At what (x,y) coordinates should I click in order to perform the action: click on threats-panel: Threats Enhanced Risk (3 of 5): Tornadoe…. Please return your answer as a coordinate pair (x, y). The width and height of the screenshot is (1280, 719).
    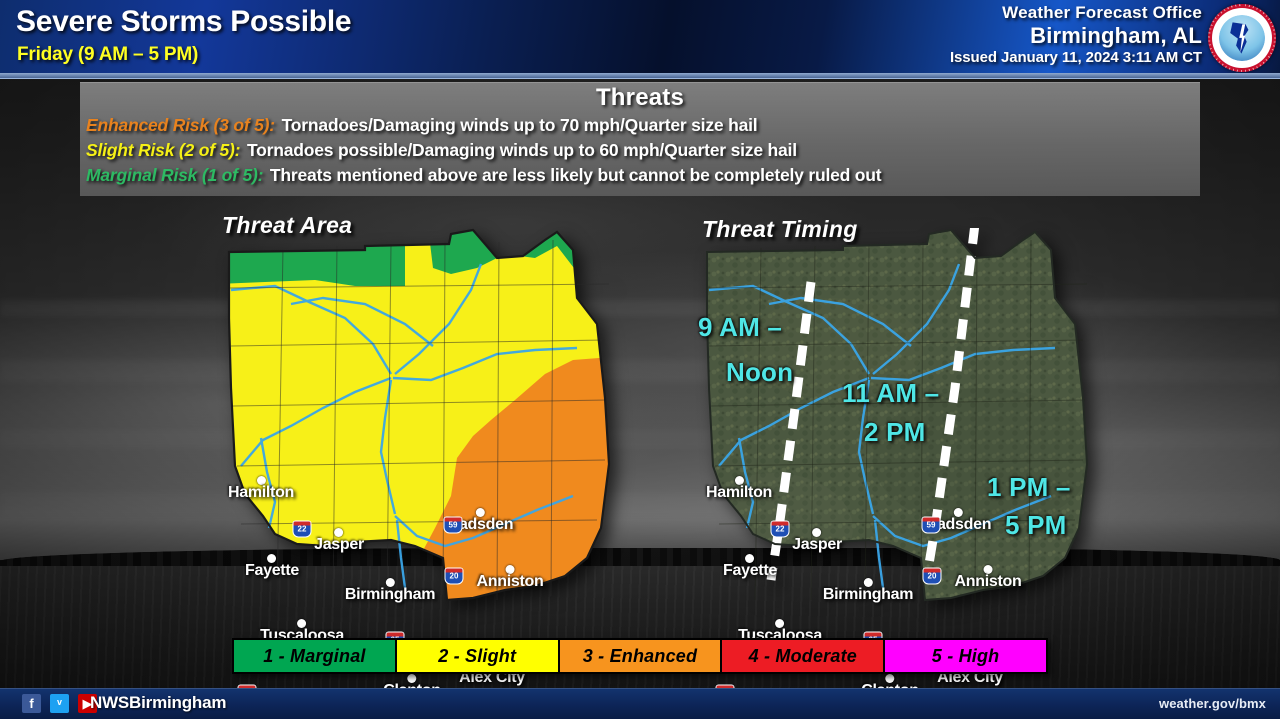
    Looking at the image, I should click on (640, 139).